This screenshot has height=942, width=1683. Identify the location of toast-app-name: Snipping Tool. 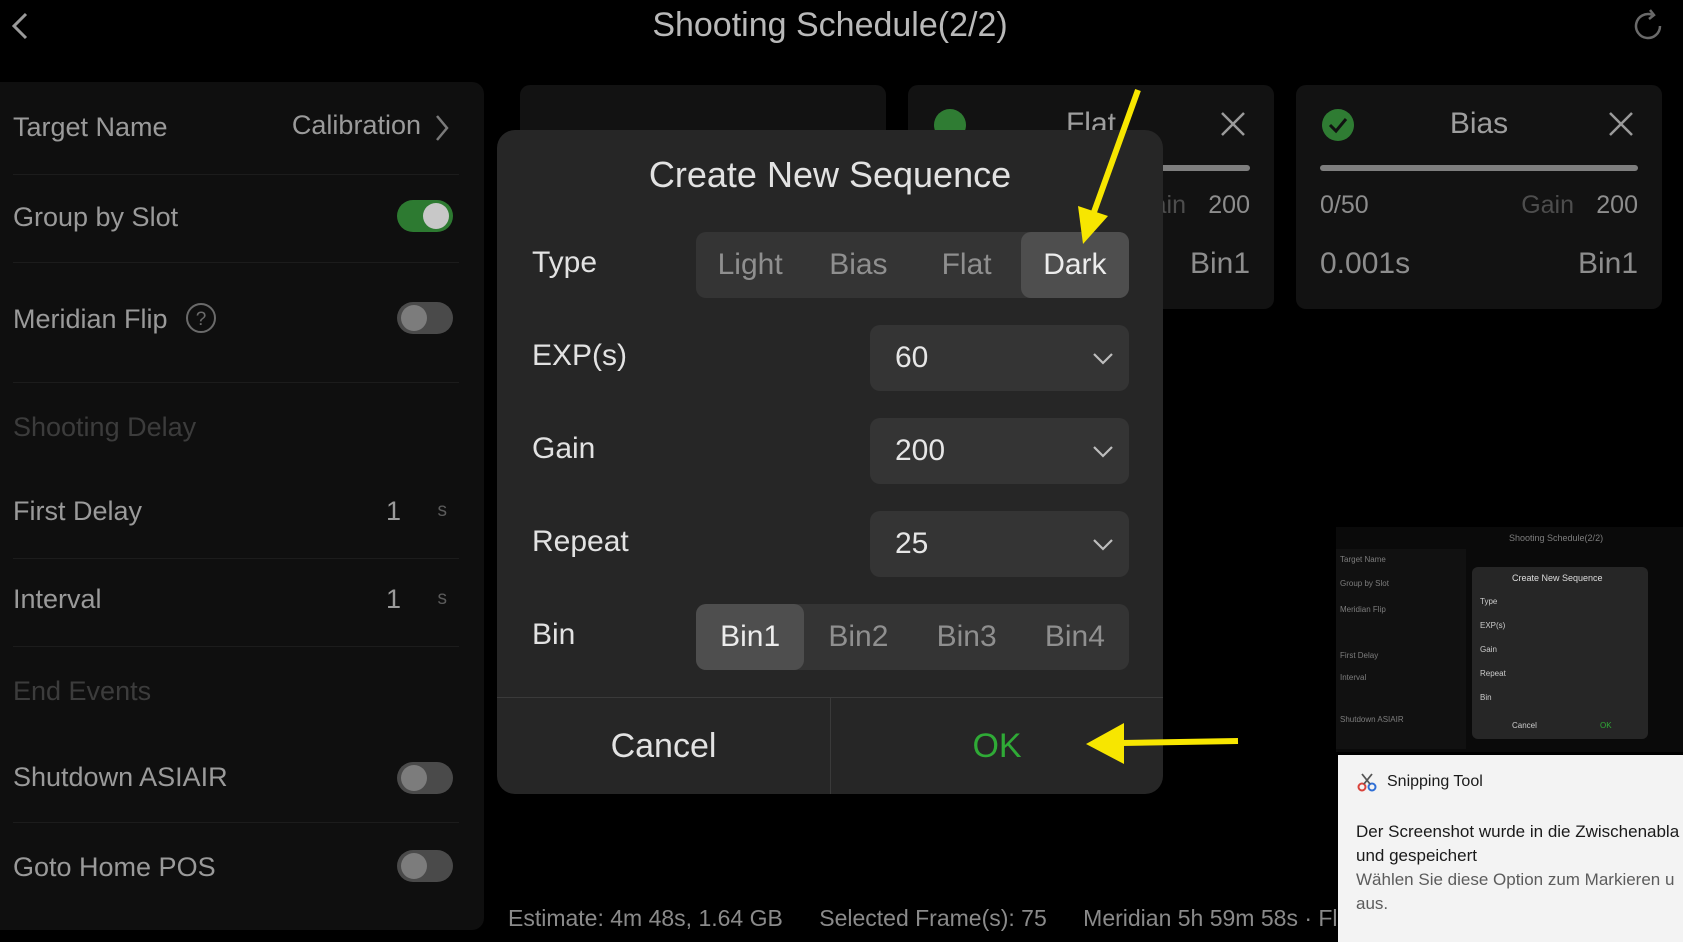
(1435, 781).